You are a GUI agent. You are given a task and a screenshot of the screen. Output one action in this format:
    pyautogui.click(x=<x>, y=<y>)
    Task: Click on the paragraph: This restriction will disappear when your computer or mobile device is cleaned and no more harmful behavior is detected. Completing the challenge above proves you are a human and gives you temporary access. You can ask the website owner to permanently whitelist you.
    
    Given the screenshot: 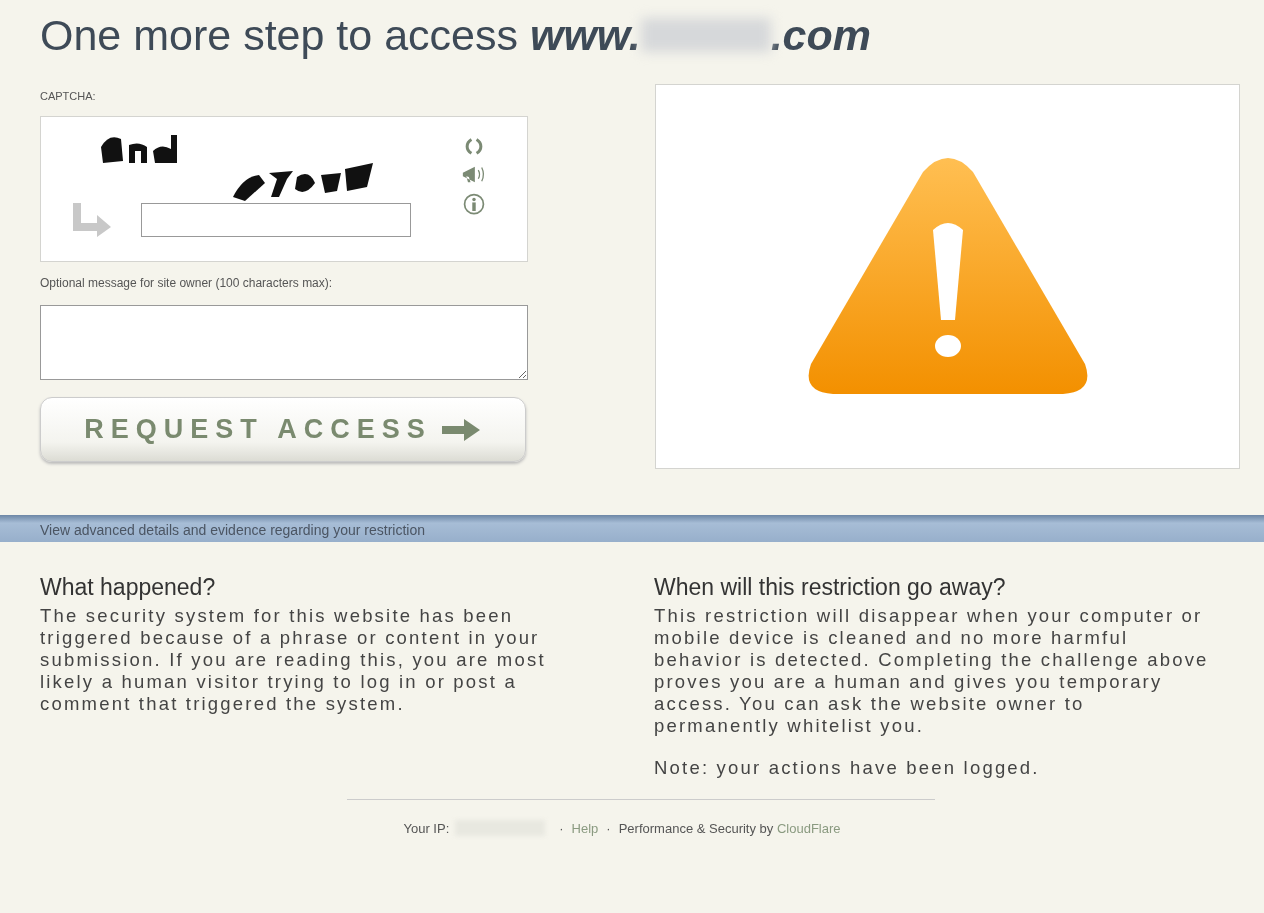 What is the action you would take?
    pyautogui.click(x=932, y=671)
    